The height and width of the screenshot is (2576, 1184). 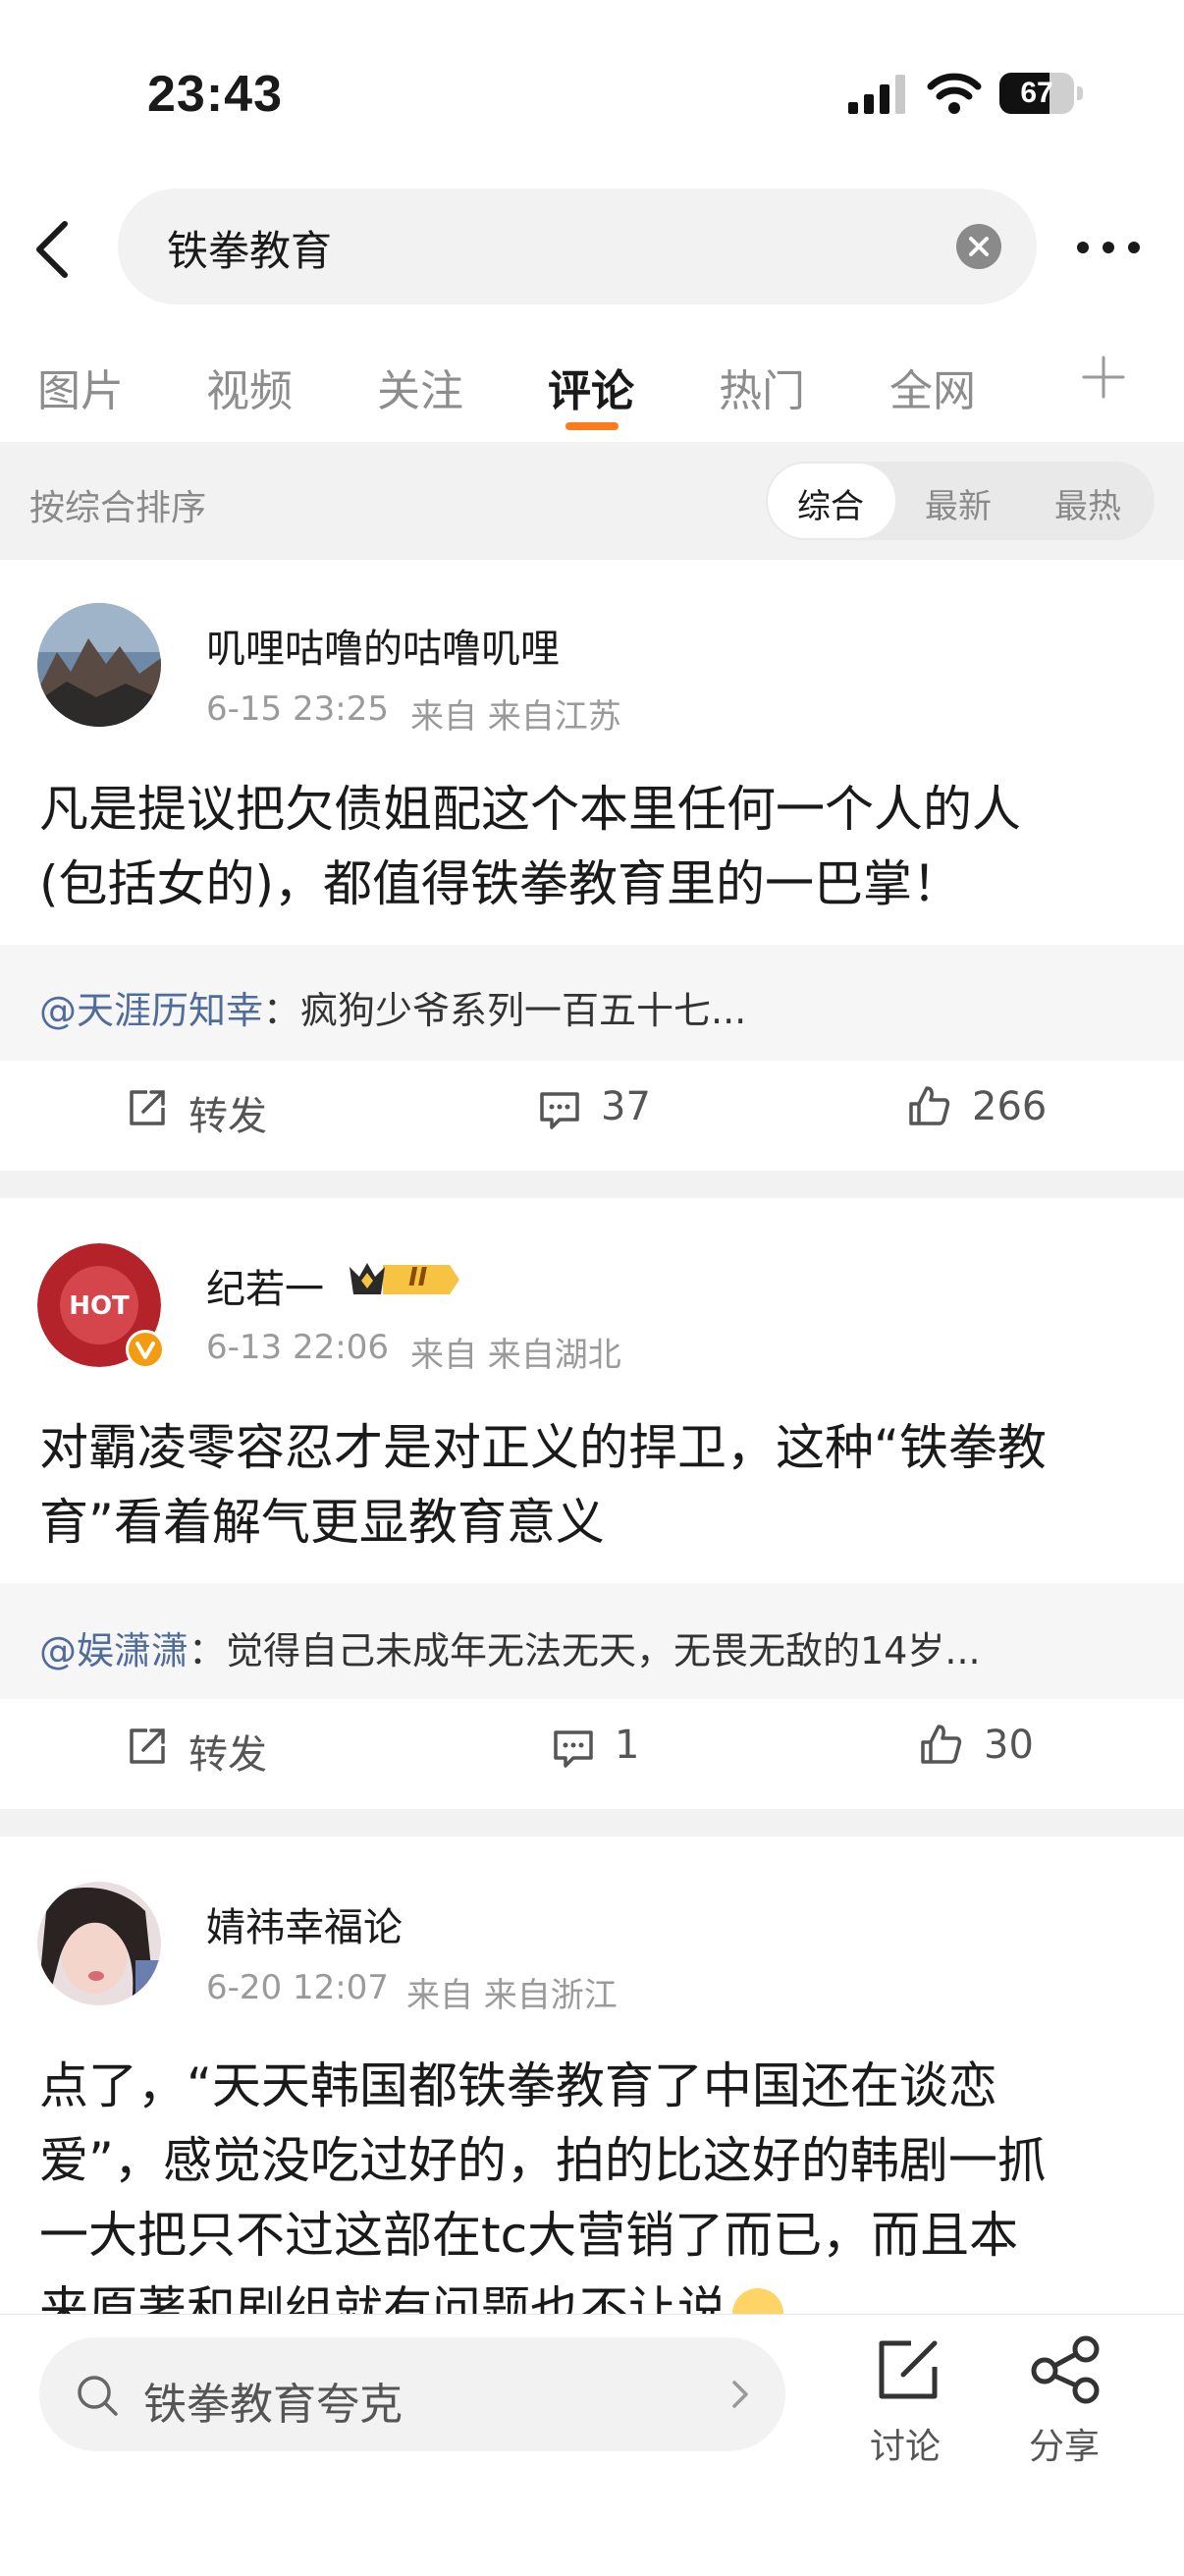 I want to click on cellular-signal-icon, so click(x=876, y=95).